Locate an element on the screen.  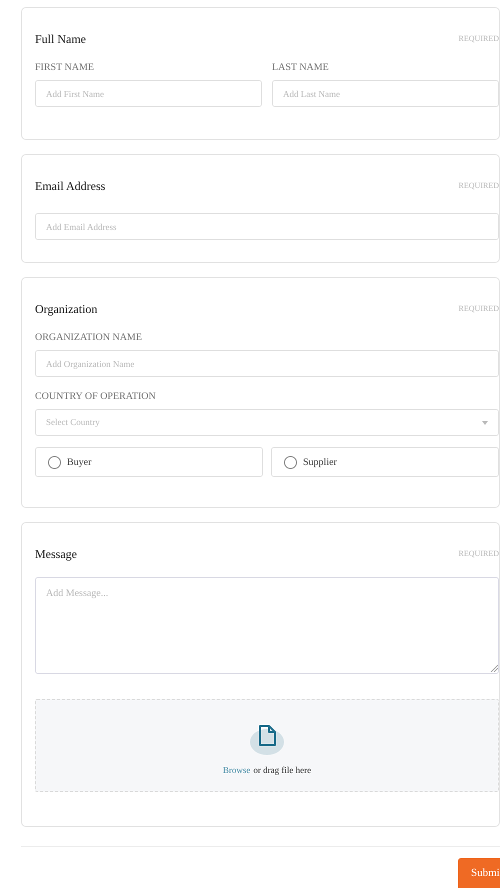
section-title: Message is located at coordinates (56, 554).